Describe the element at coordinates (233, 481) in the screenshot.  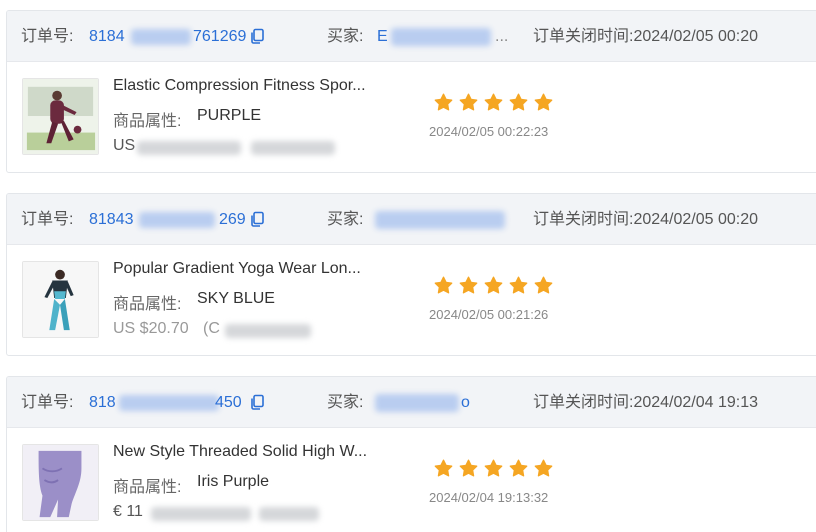
I see `attribute-value: Iris Purple` at that location.